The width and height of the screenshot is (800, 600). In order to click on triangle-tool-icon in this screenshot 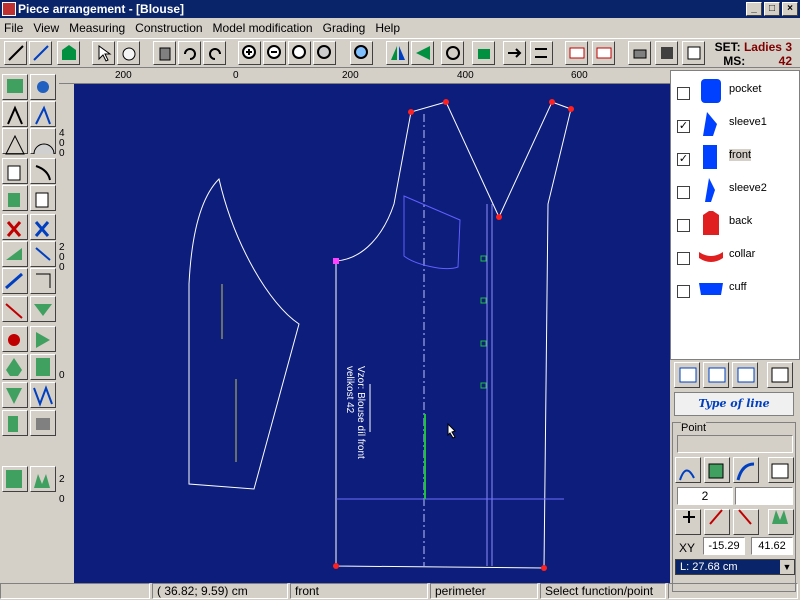, I will do `click(15, 87)`.